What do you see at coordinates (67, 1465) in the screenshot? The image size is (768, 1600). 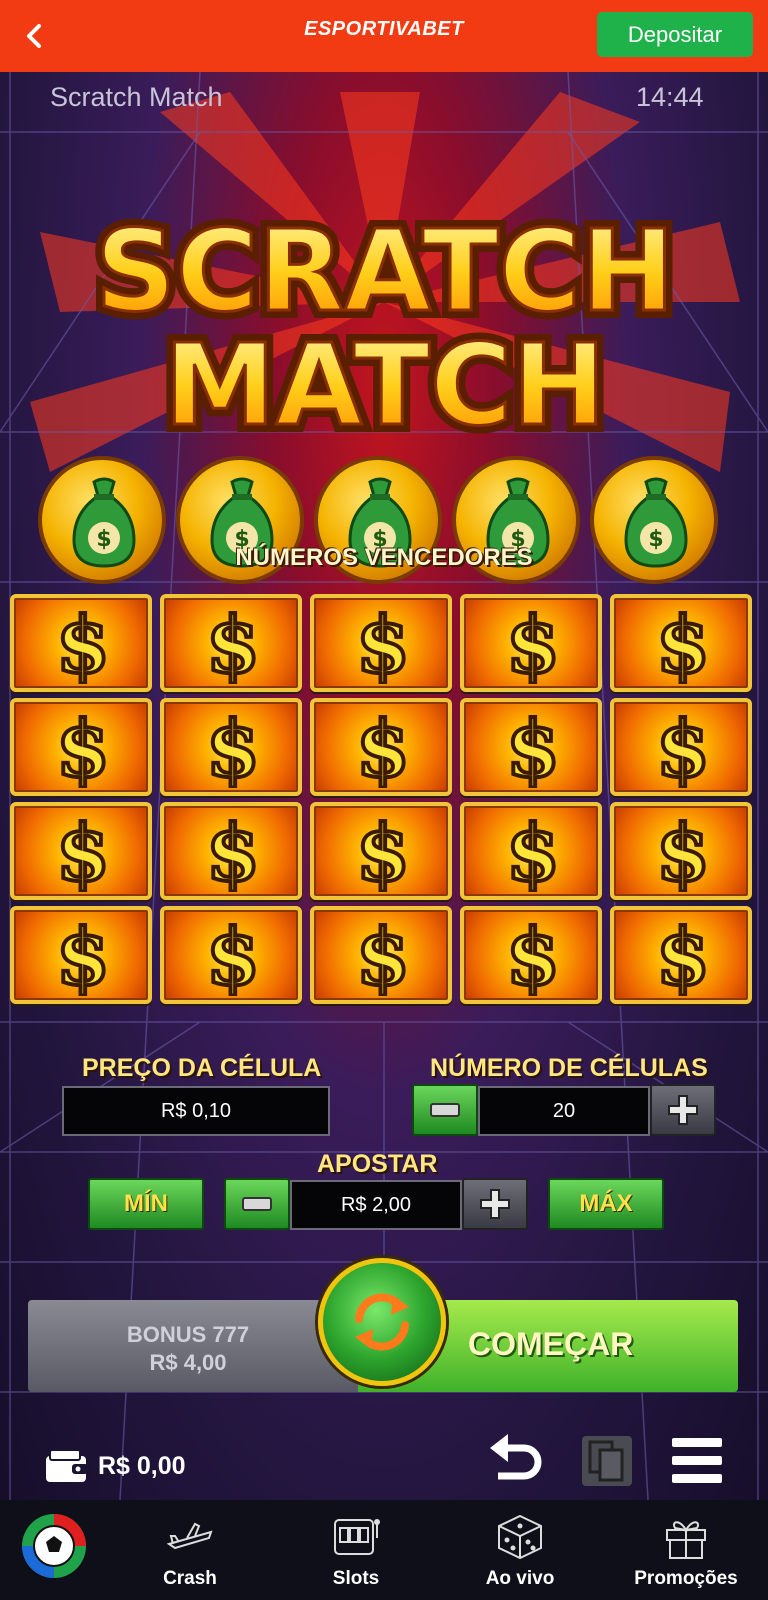 I see `wallet-icon` at bounding box center [67, 1465].